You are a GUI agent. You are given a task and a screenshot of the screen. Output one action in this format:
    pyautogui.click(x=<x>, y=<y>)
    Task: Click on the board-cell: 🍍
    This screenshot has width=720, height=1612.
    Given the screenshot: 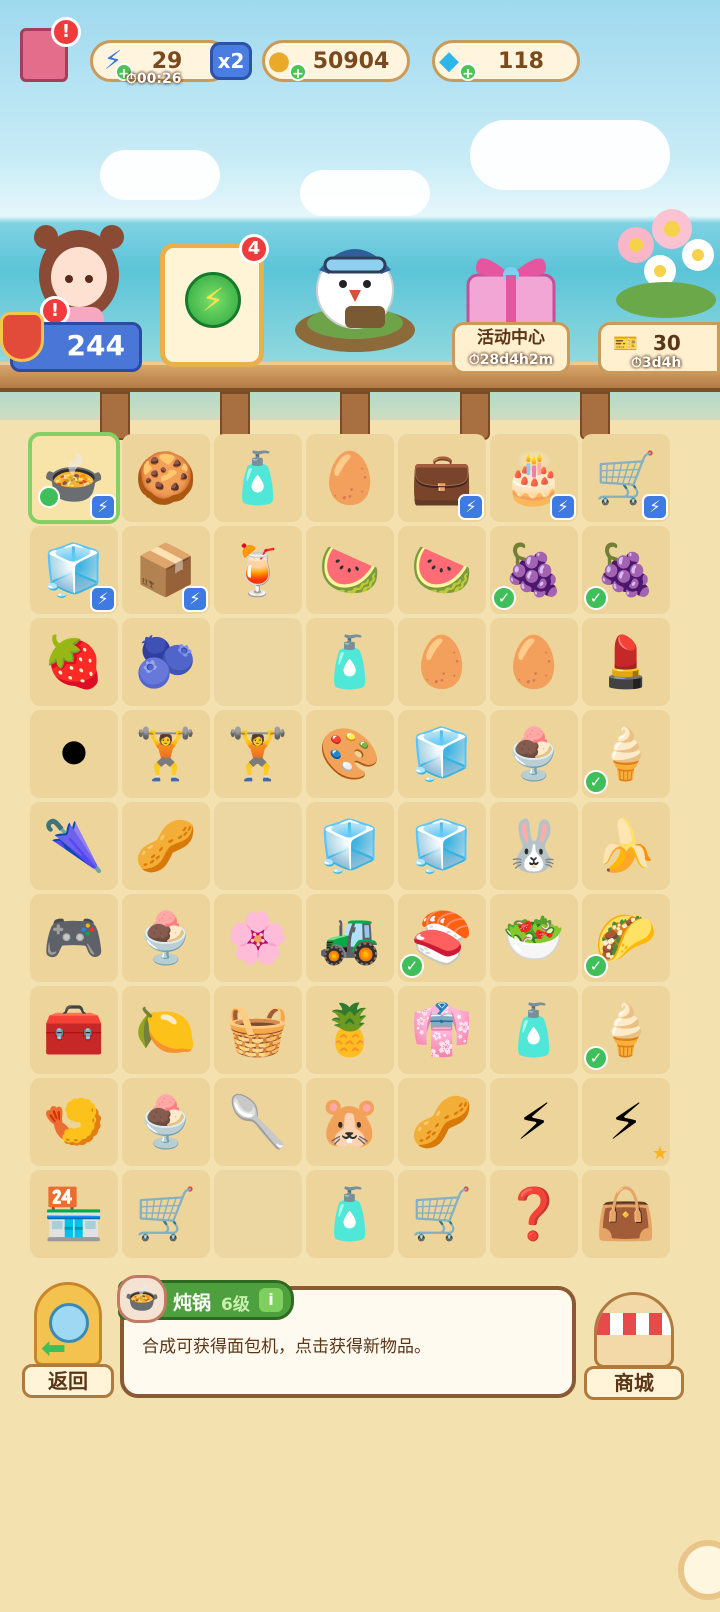 What is the action you would take?
    pyautogui.click(x=350, y=1030)
    